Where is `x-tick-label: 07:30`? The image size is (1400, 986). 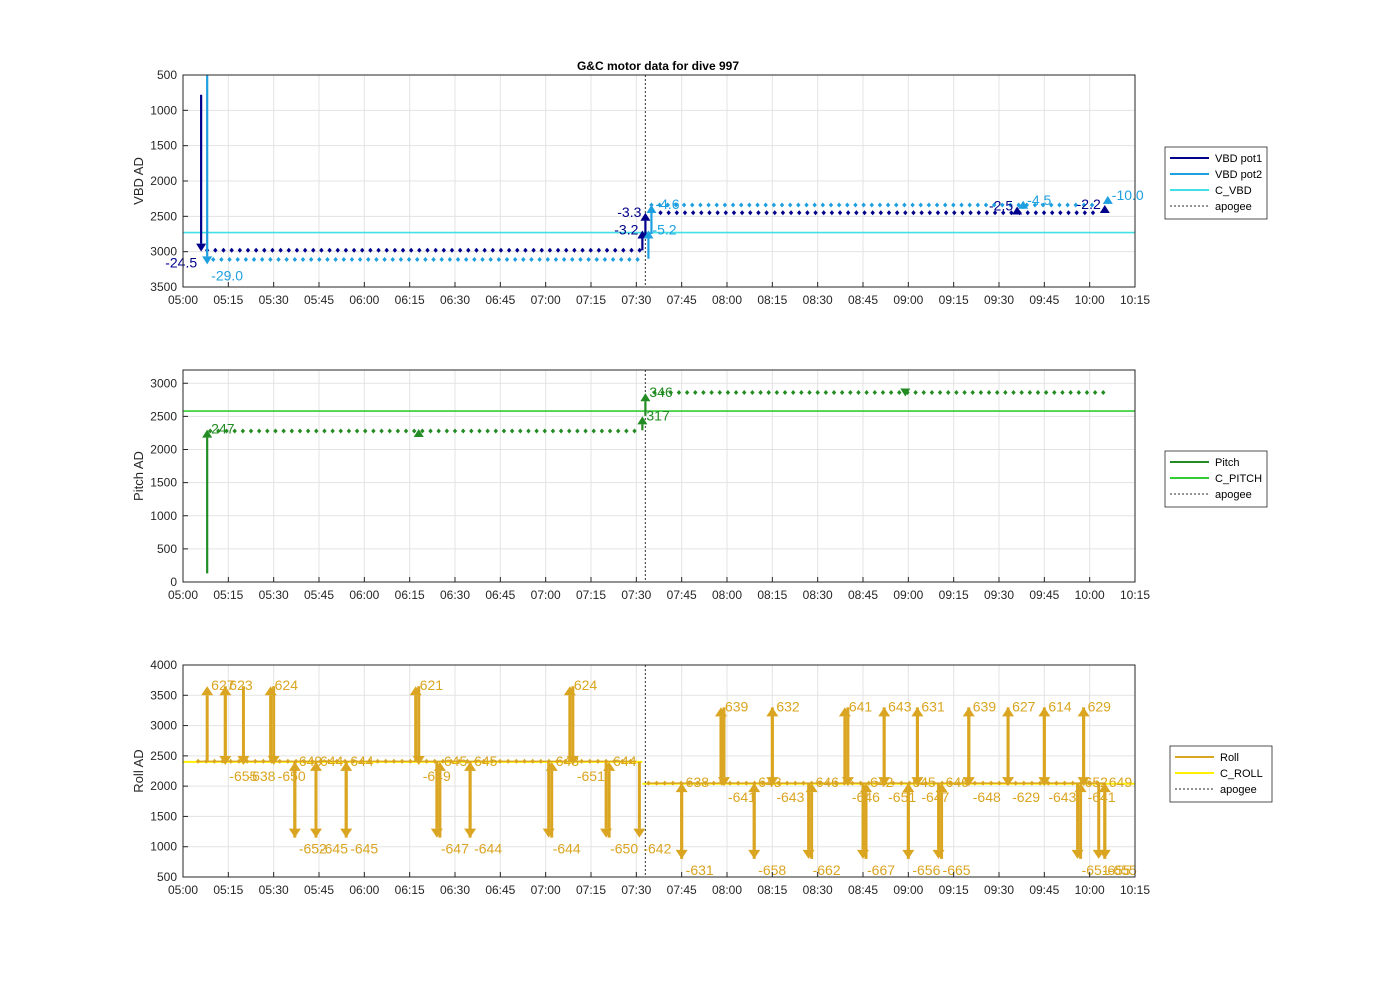 x-tick-label: 07:30 is located at coordinates (636, 890).